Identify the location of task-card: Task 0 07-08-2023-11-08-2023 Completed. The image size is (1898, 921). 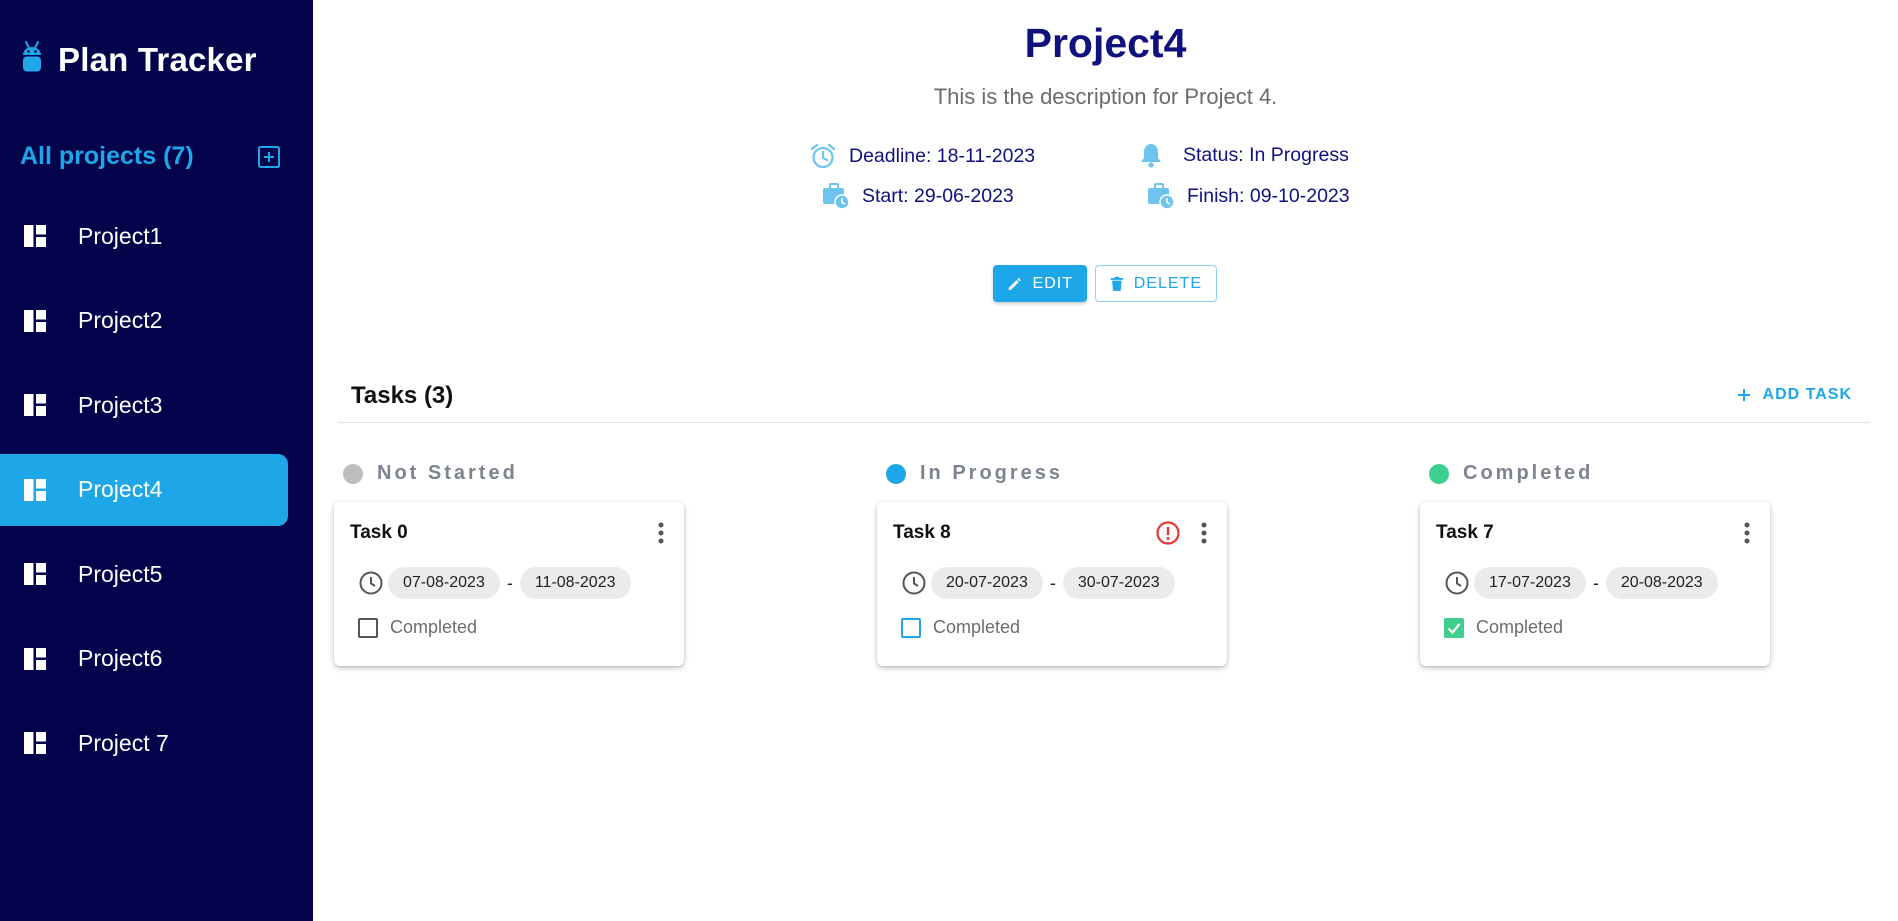
(509, 584).